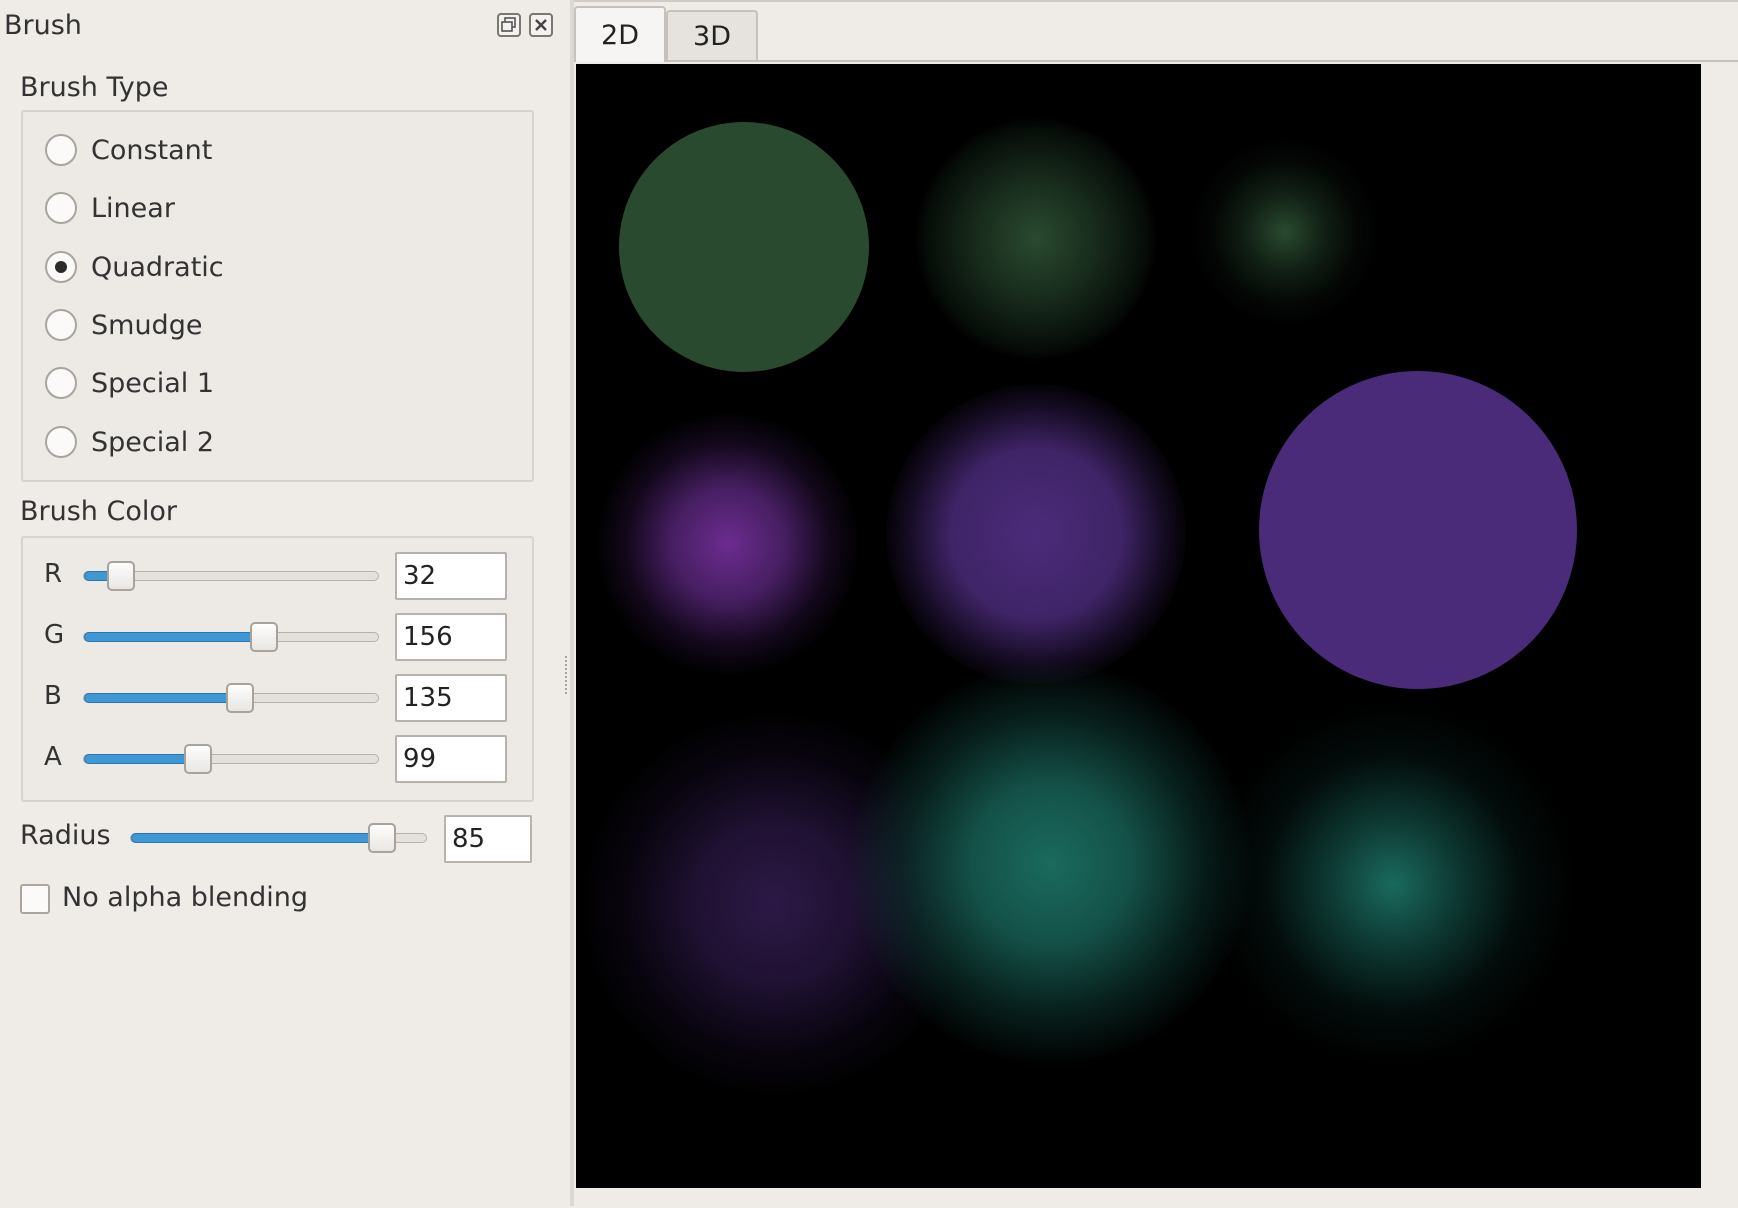  I want to click on radio-button-selected, so click(61, 267).